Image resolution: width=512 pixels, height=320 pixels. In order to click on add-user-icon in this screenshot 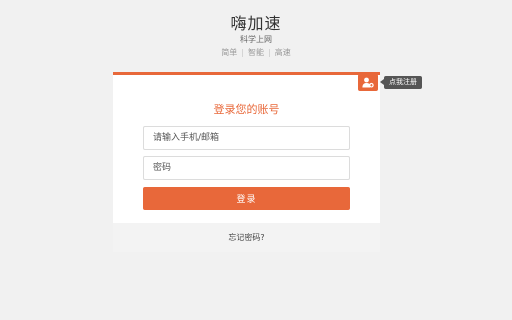, I will do `click(368, 82)`.